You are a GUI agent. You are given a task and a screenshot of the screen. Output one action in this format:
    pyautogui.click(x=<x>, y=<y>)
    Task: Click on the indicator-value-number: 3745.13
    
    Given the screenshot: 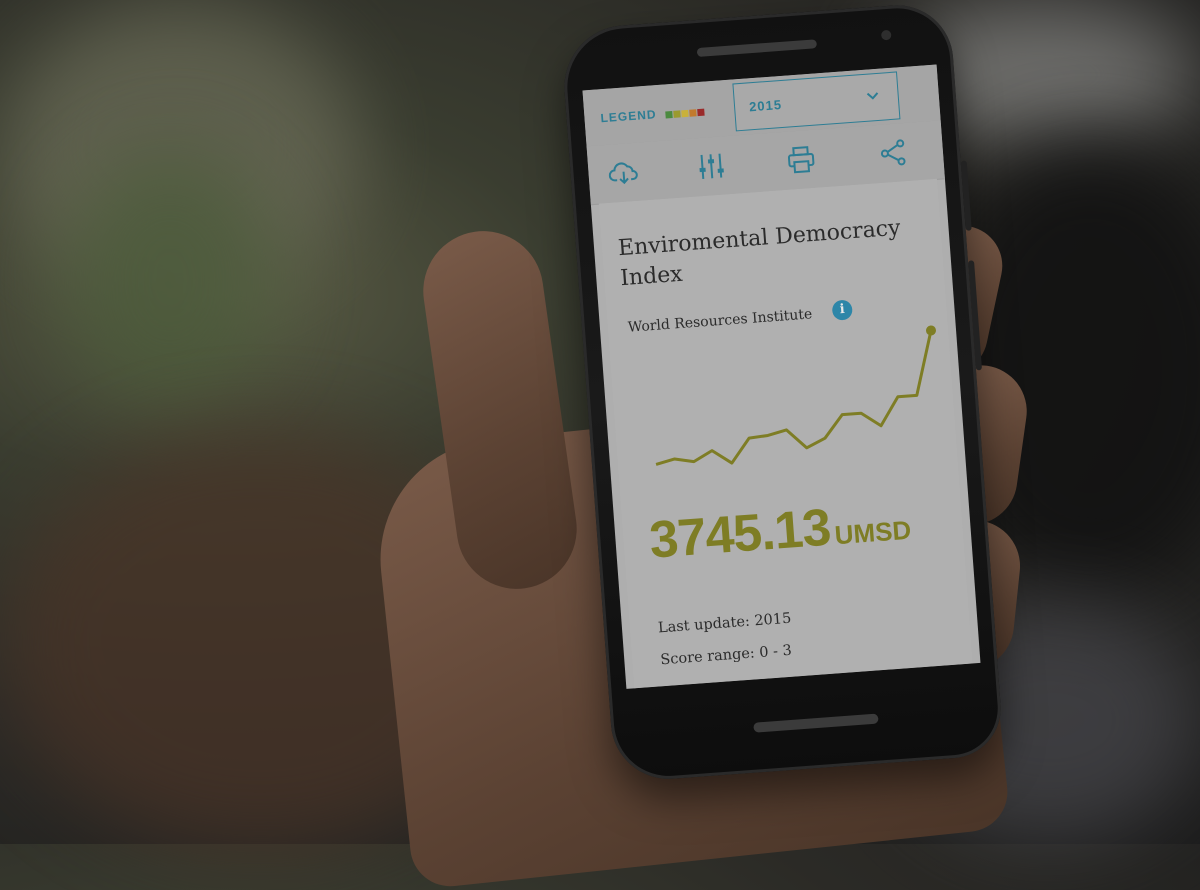 What is the action you would take?
    pyautogui.click(x=740, y=534)
    